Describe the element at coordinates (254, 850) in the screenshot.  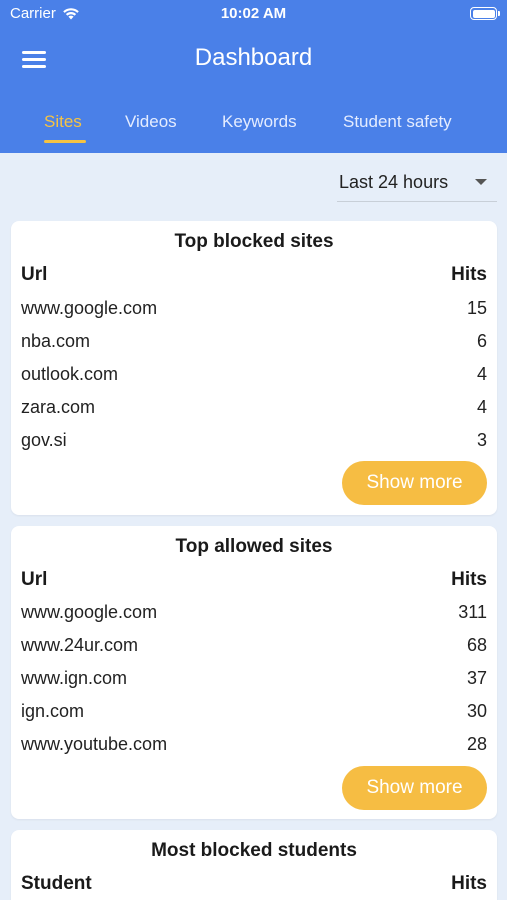
I see `card-title: Most blocked students` at that location.